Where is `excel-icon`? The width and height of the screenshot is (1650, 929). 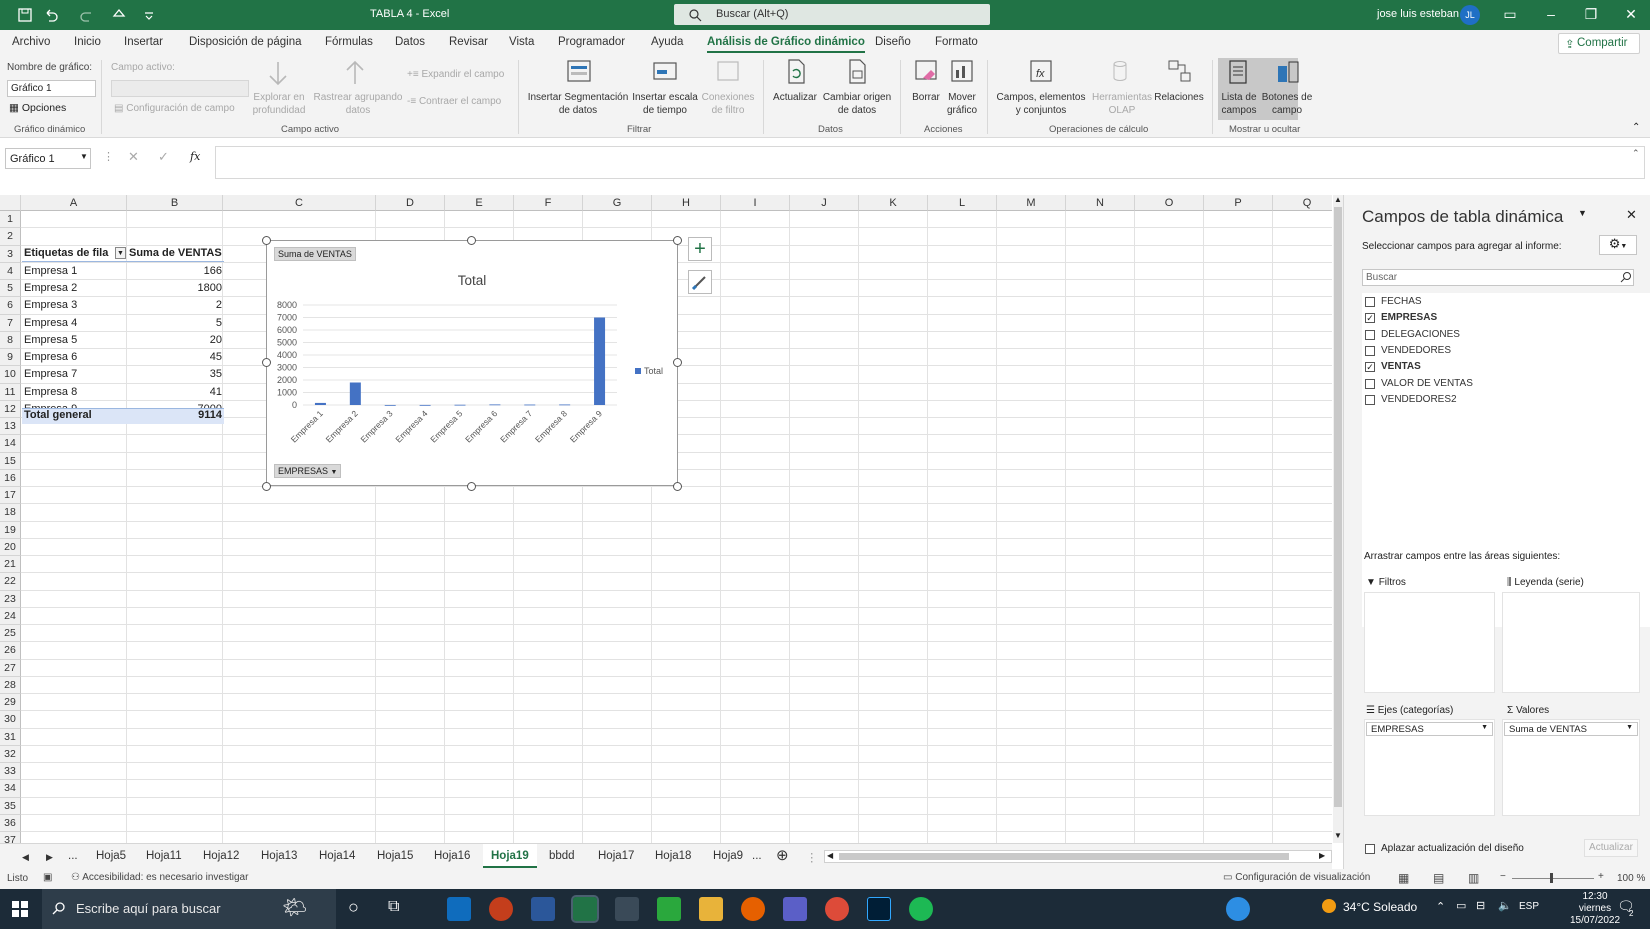 excel-icon is located at coordinates (585, 909).